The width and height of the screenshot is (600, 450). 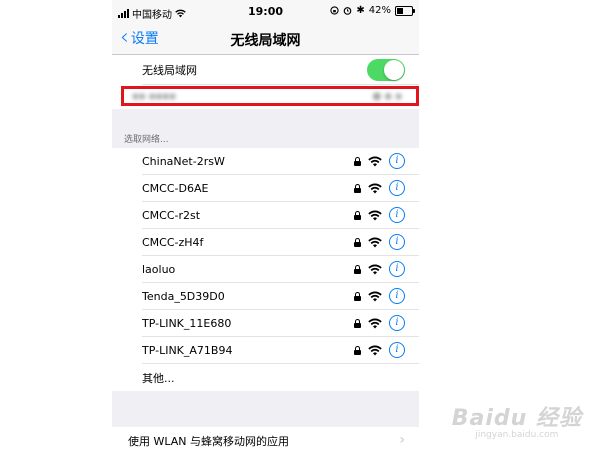 What do you see at coordinates (335, 10) in the screenshot?
I see `lock-rotation-icon` at bounding box center [335, 10].